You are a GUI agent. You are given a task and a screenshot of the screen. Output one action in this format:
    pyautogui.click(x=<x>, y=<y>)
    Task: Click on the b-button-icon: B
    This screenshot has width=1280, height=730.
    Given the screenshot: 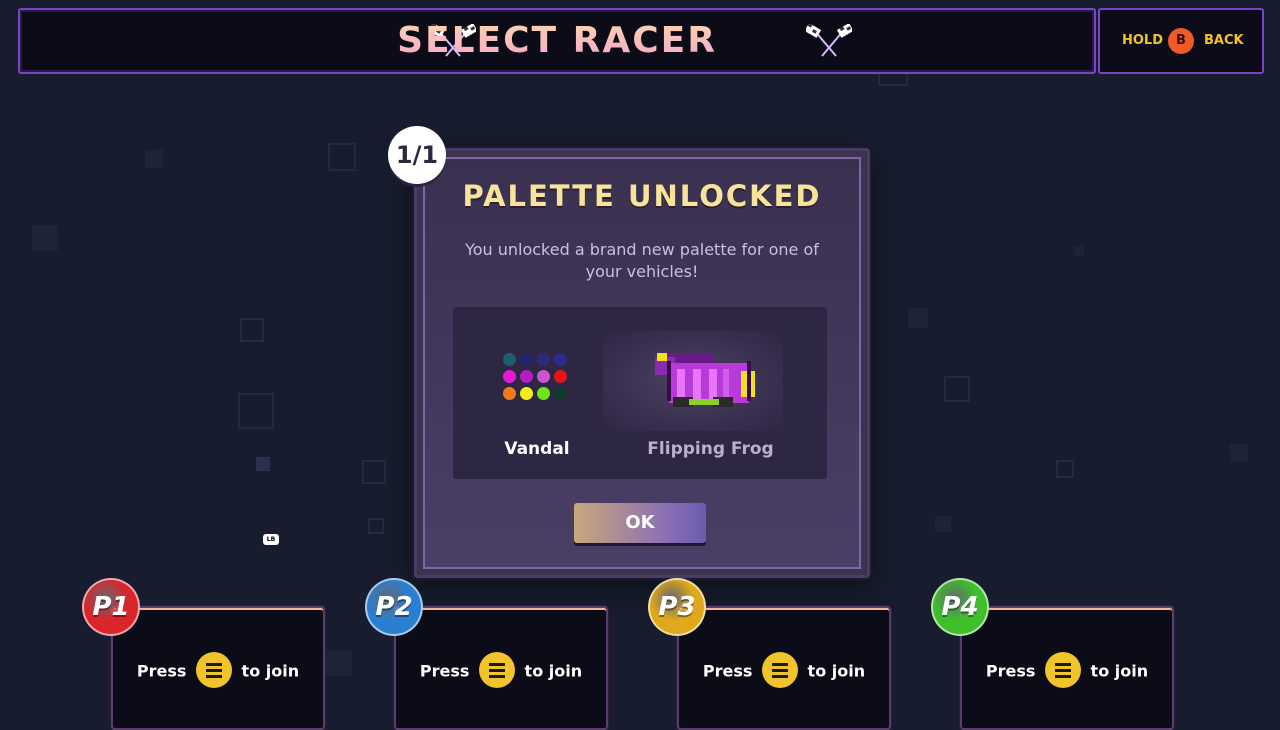 What is the action you would take?
    pyautogui.click(x=1181, y=41)
    